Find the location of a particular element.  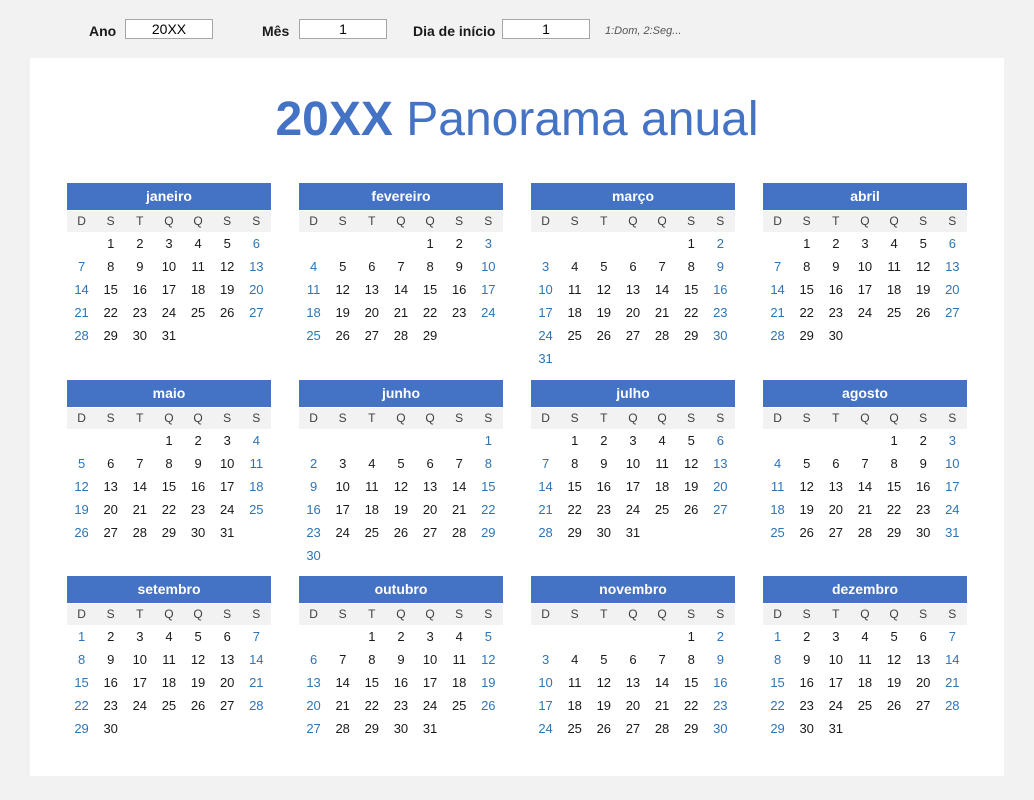

day-cell: 31 is located at coordinates (545, 358).